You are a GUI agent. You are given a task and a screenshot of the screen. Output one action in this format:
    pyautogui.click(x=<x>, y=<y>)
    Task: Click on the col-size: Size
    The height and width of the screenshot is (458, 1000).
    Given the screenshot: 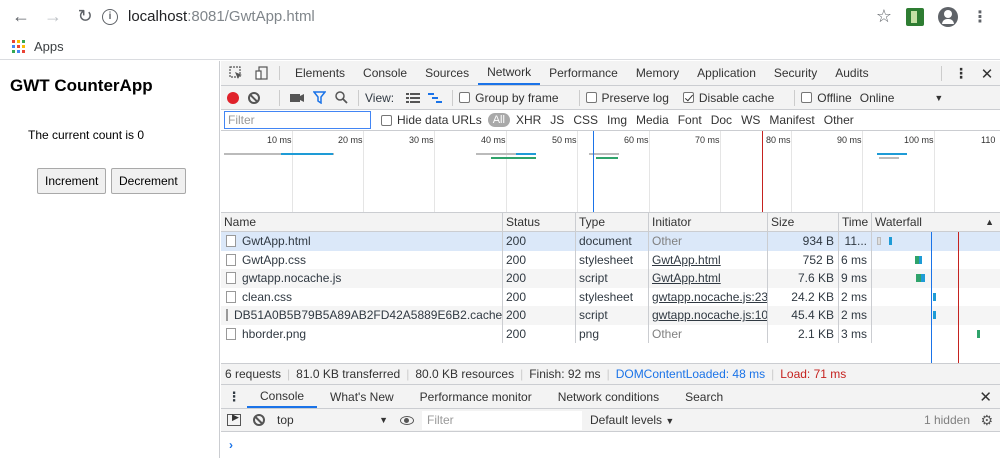 What is the action you would take?
    pyautogui.click(x=803, y=222)
    